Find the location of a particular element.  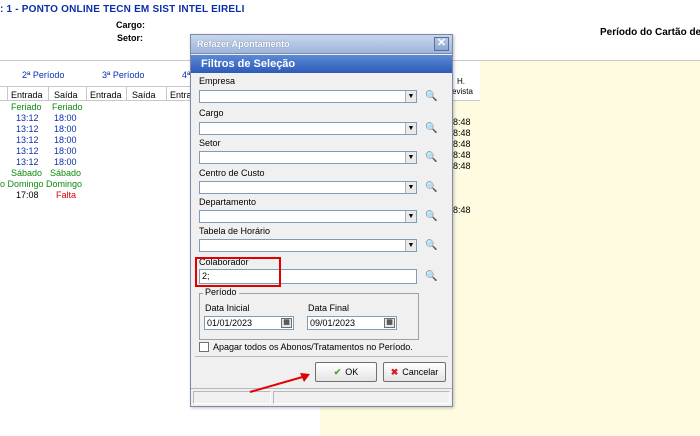

h-previsto-label: H. evista is located at coordinates (462, 87).